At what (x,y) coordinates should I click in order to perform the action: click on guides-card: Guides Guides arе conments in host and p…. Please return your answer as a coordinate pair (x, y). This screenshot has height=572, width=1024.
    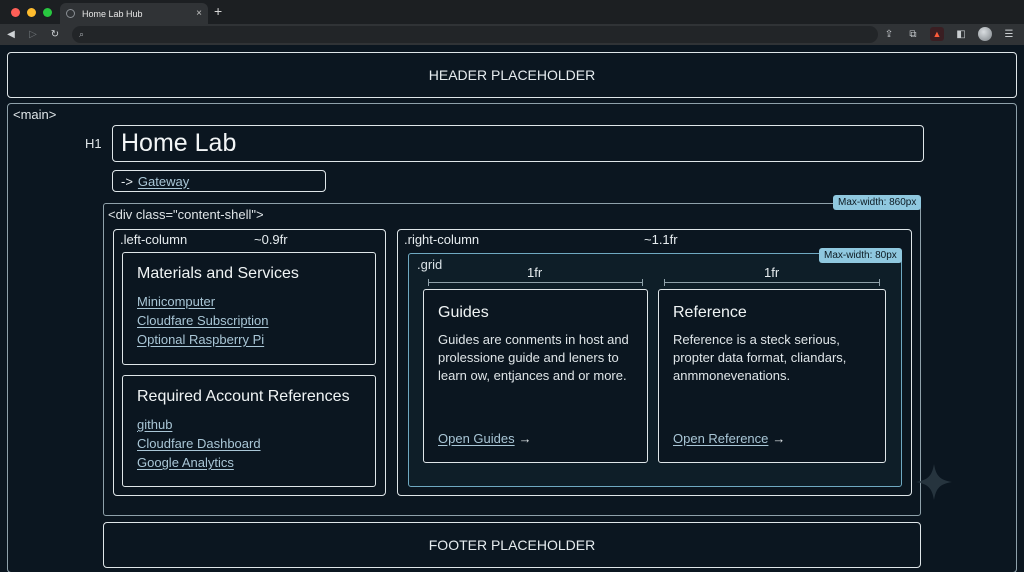
    Looking at the image, I should click on (535, 376).